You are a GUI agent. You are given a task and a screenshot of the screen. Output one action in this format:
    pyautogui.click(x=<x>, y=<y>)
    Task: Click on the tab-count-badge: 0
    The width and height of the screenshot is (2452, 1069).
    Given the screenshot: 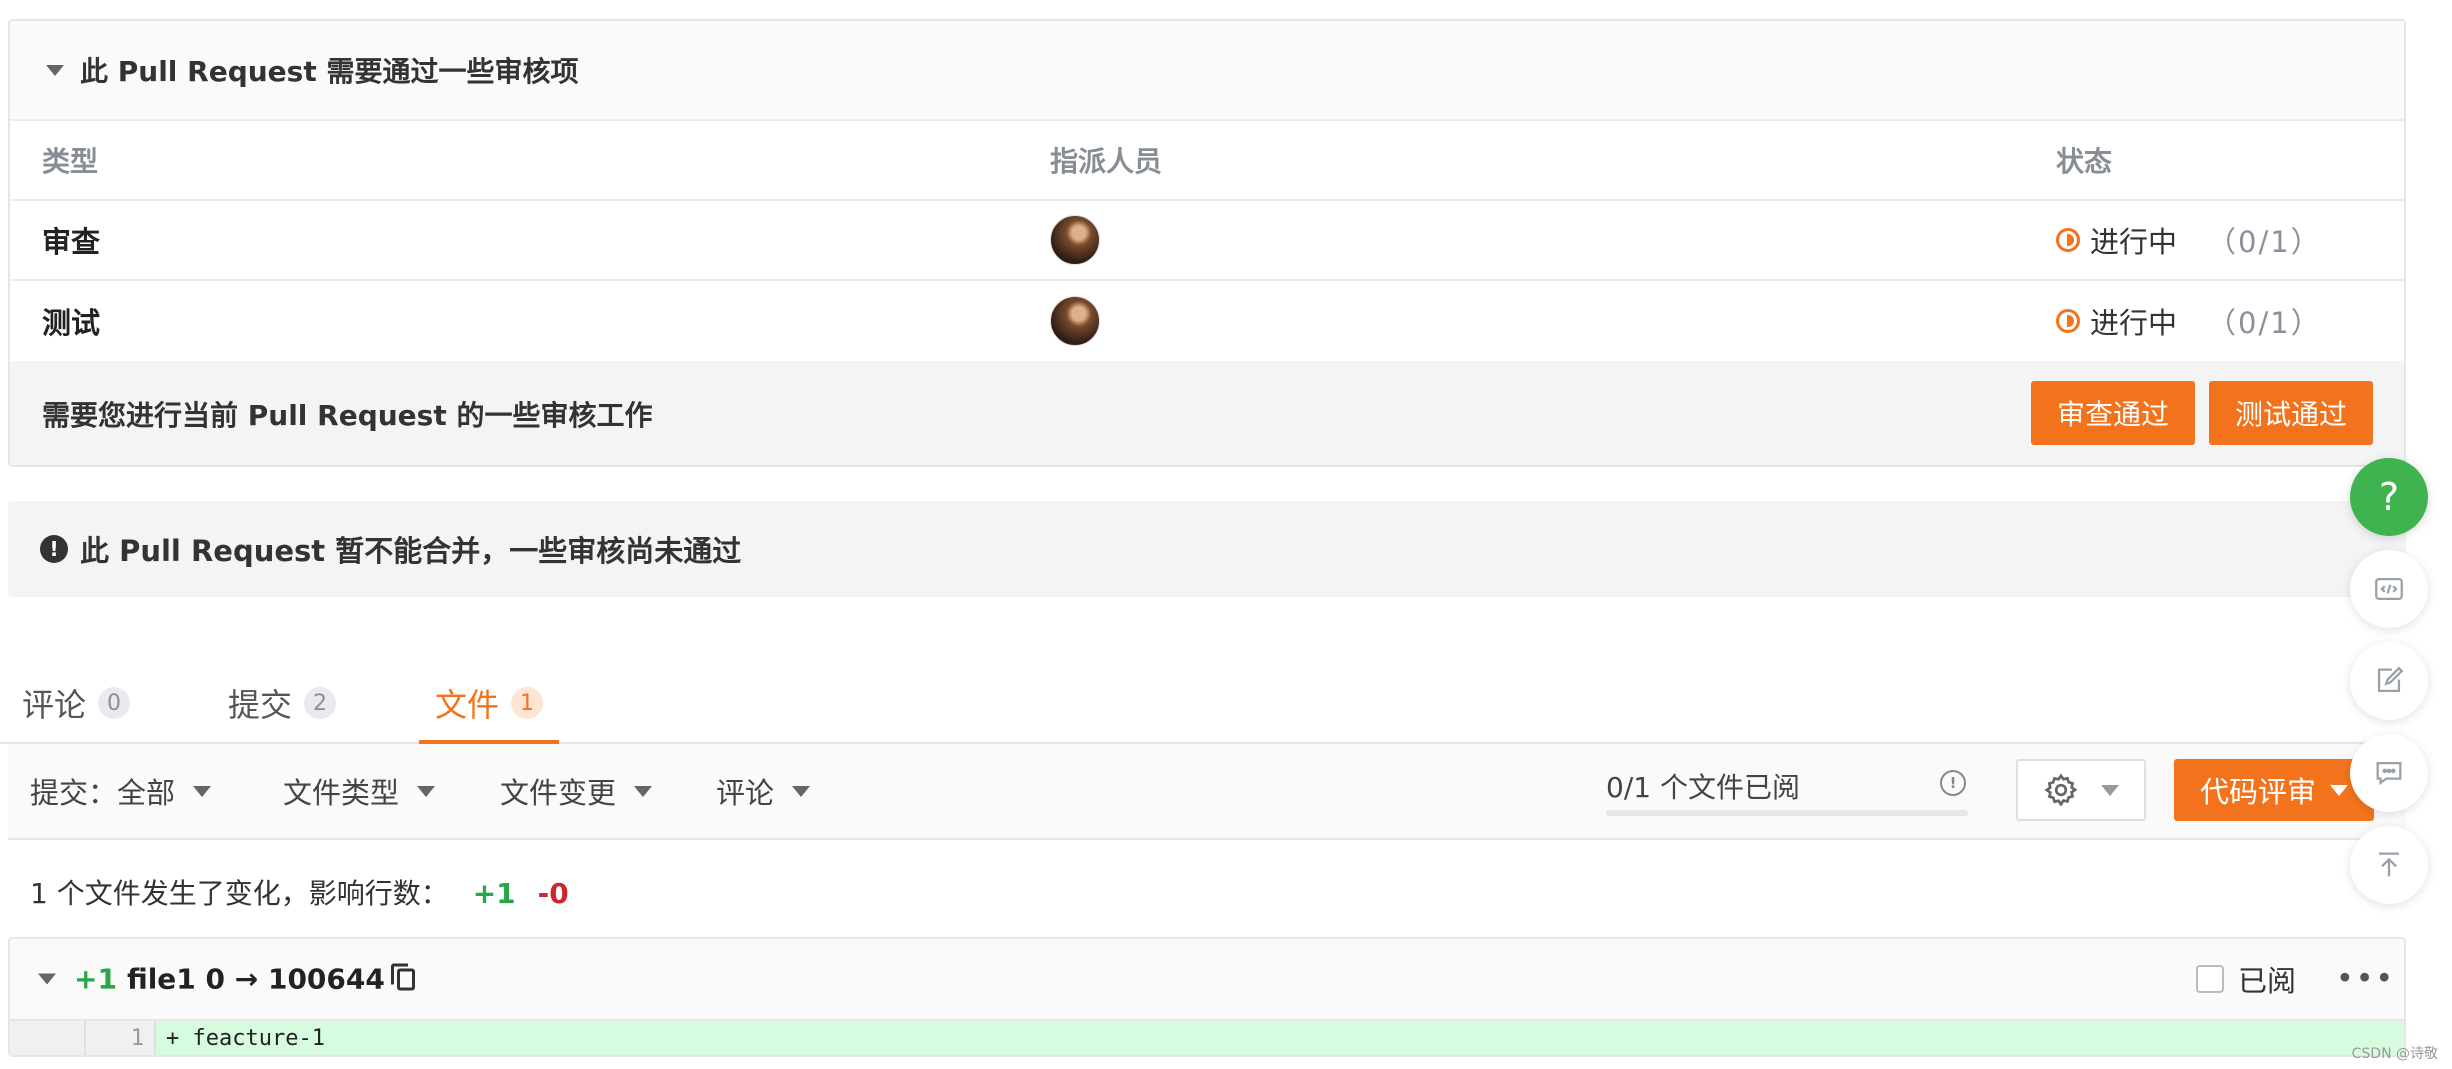 What is the action you would take?
    pyautogui.click(x=114, y=703)
    